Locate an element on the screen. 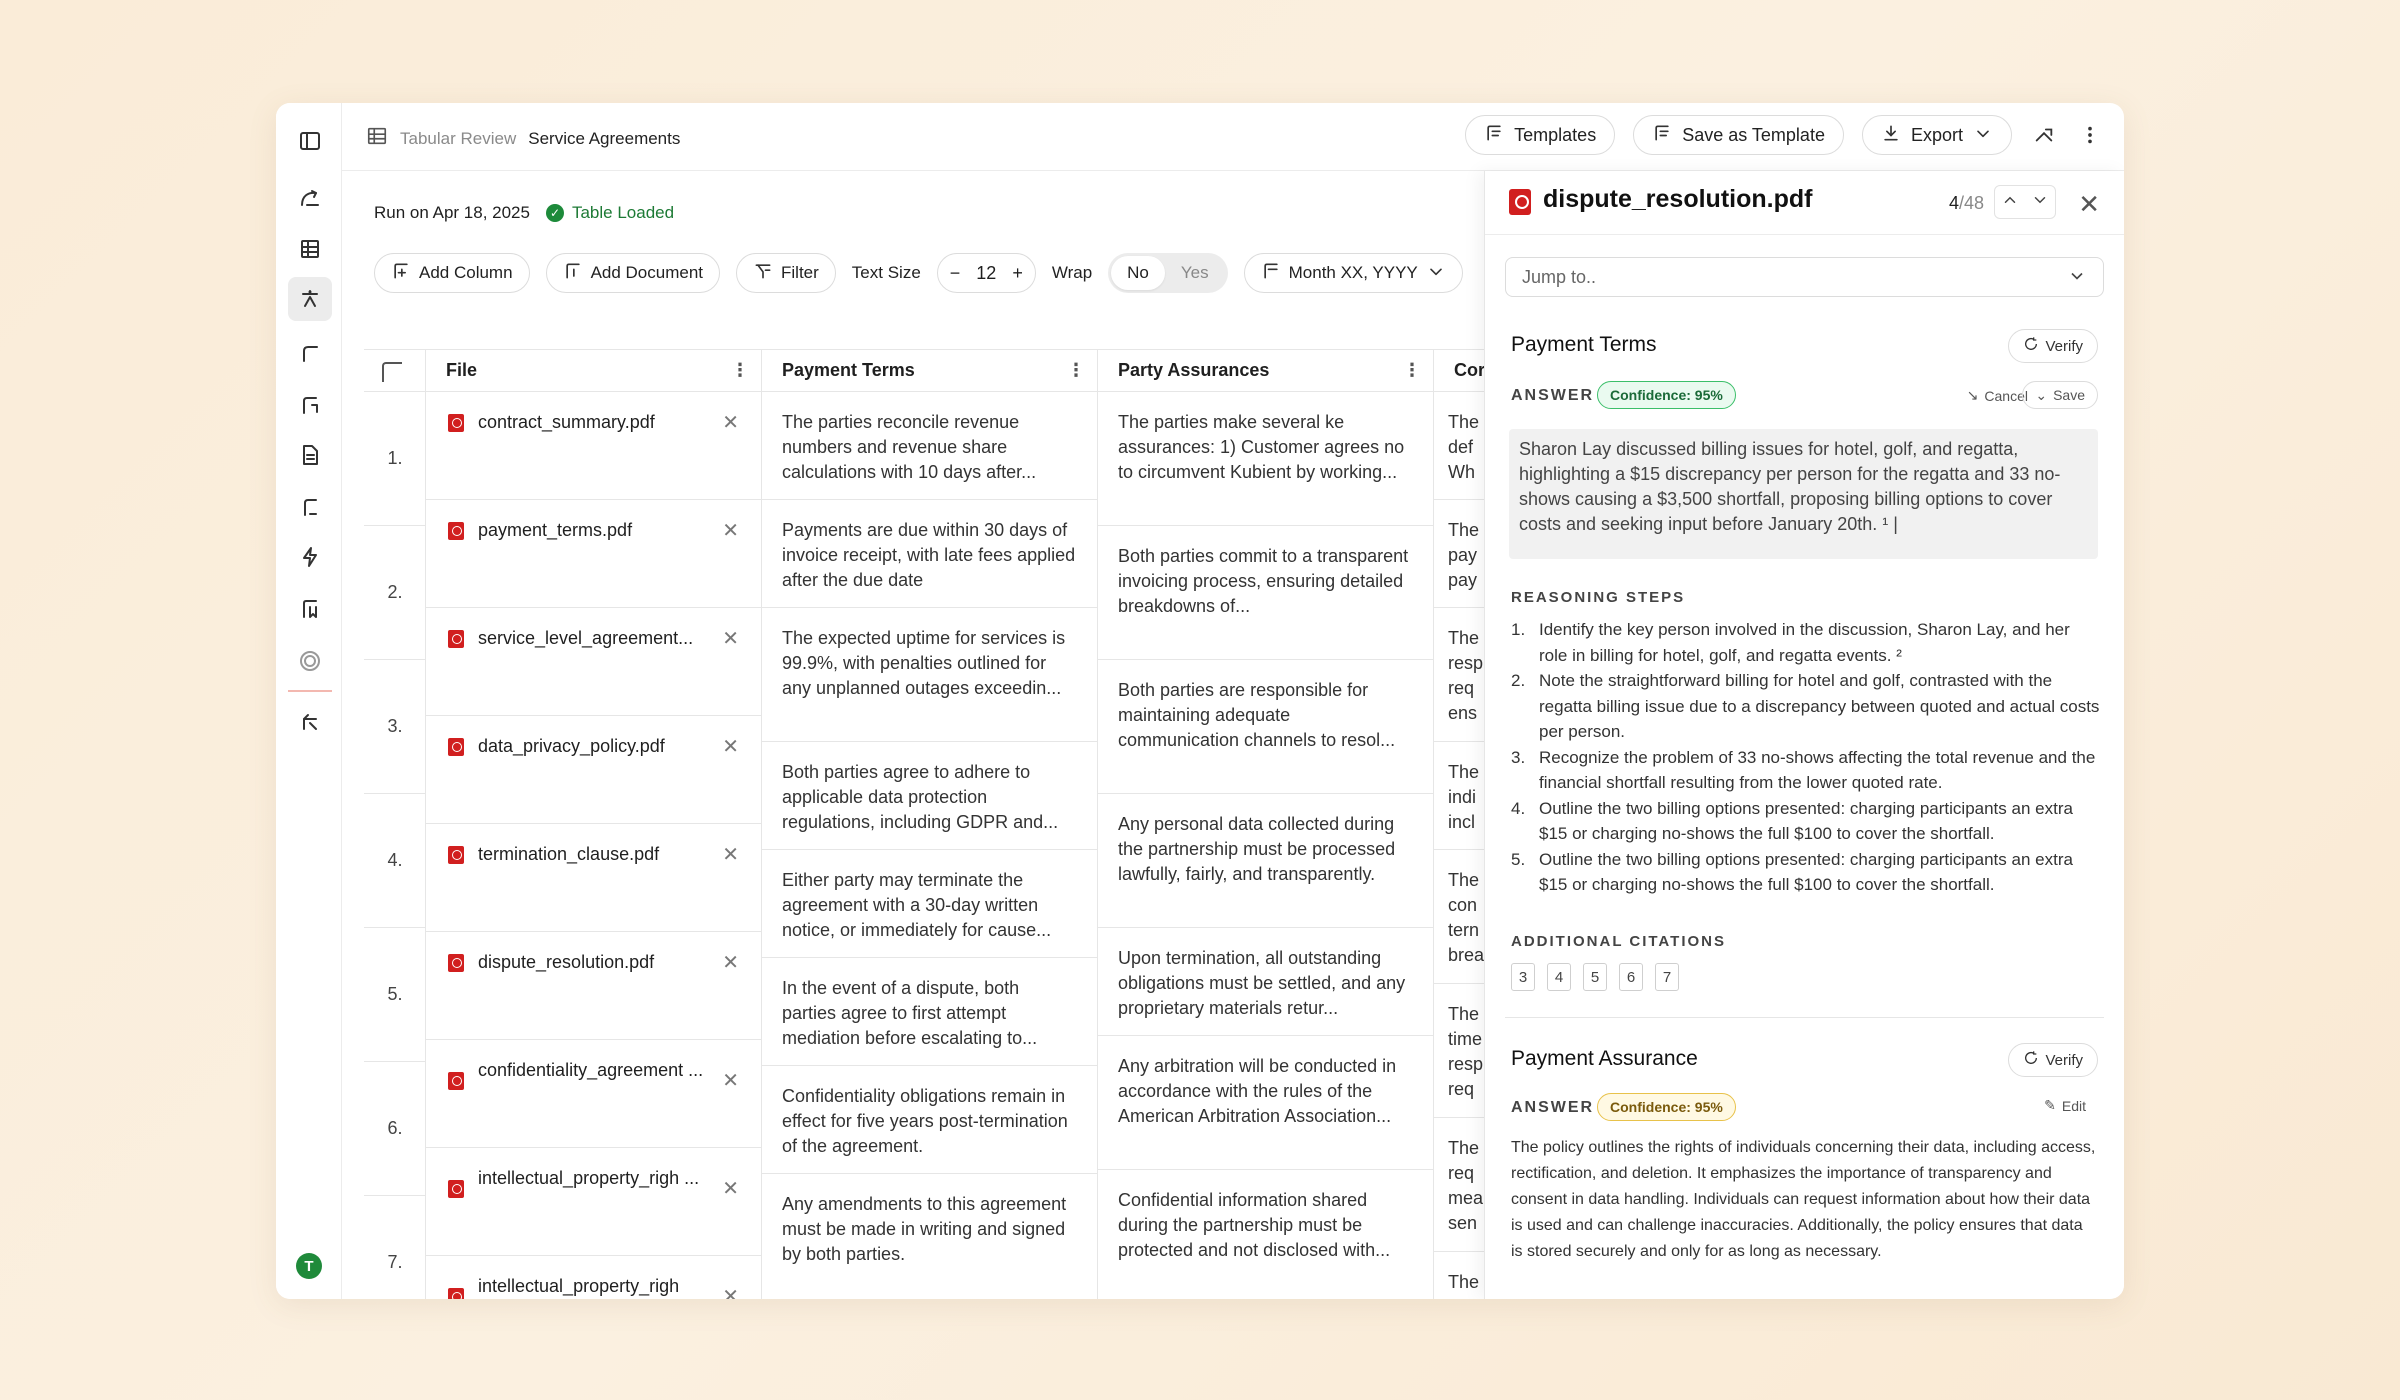  next-column-cell: The resp req ens is located at coordinates (1459, 675).